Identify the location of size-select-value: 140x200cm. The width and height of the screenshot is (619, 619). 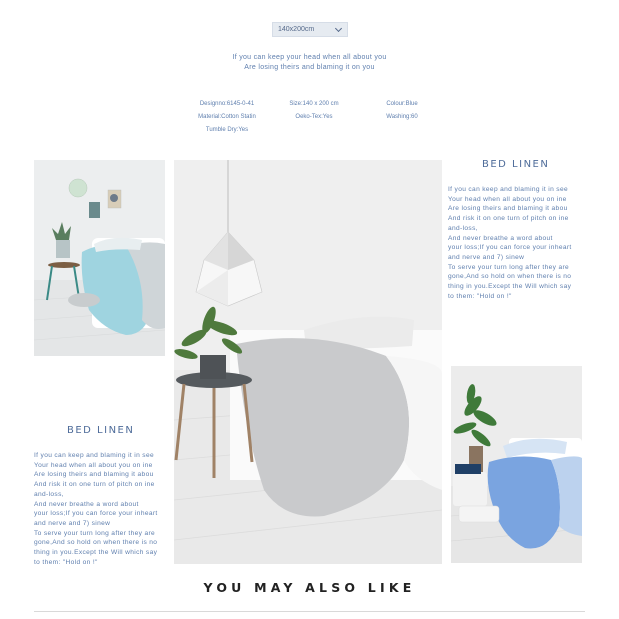
(296, 29).